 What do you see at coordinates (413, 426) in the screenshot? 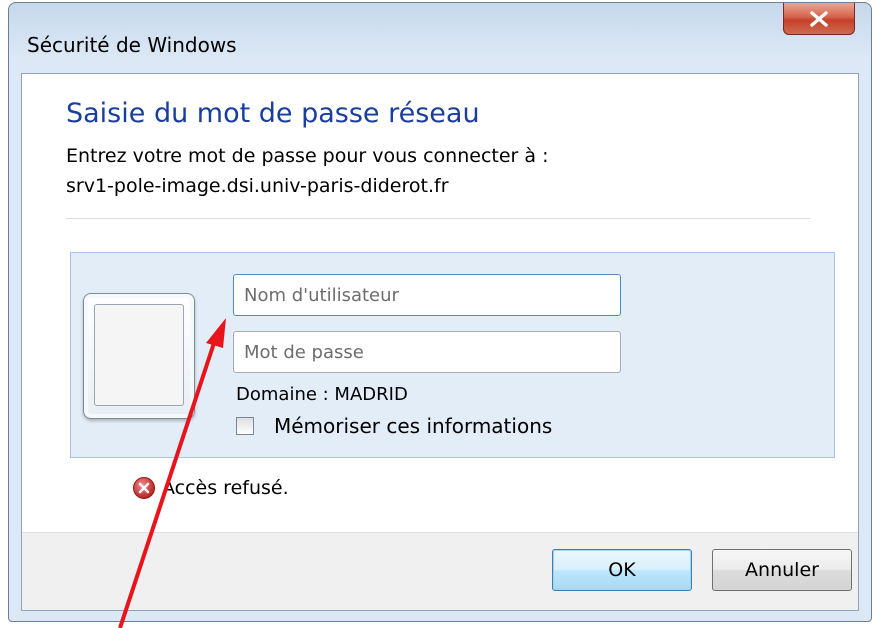
I see `remember-label: Mémoriser ces informations` at bounding box center [413, 426].